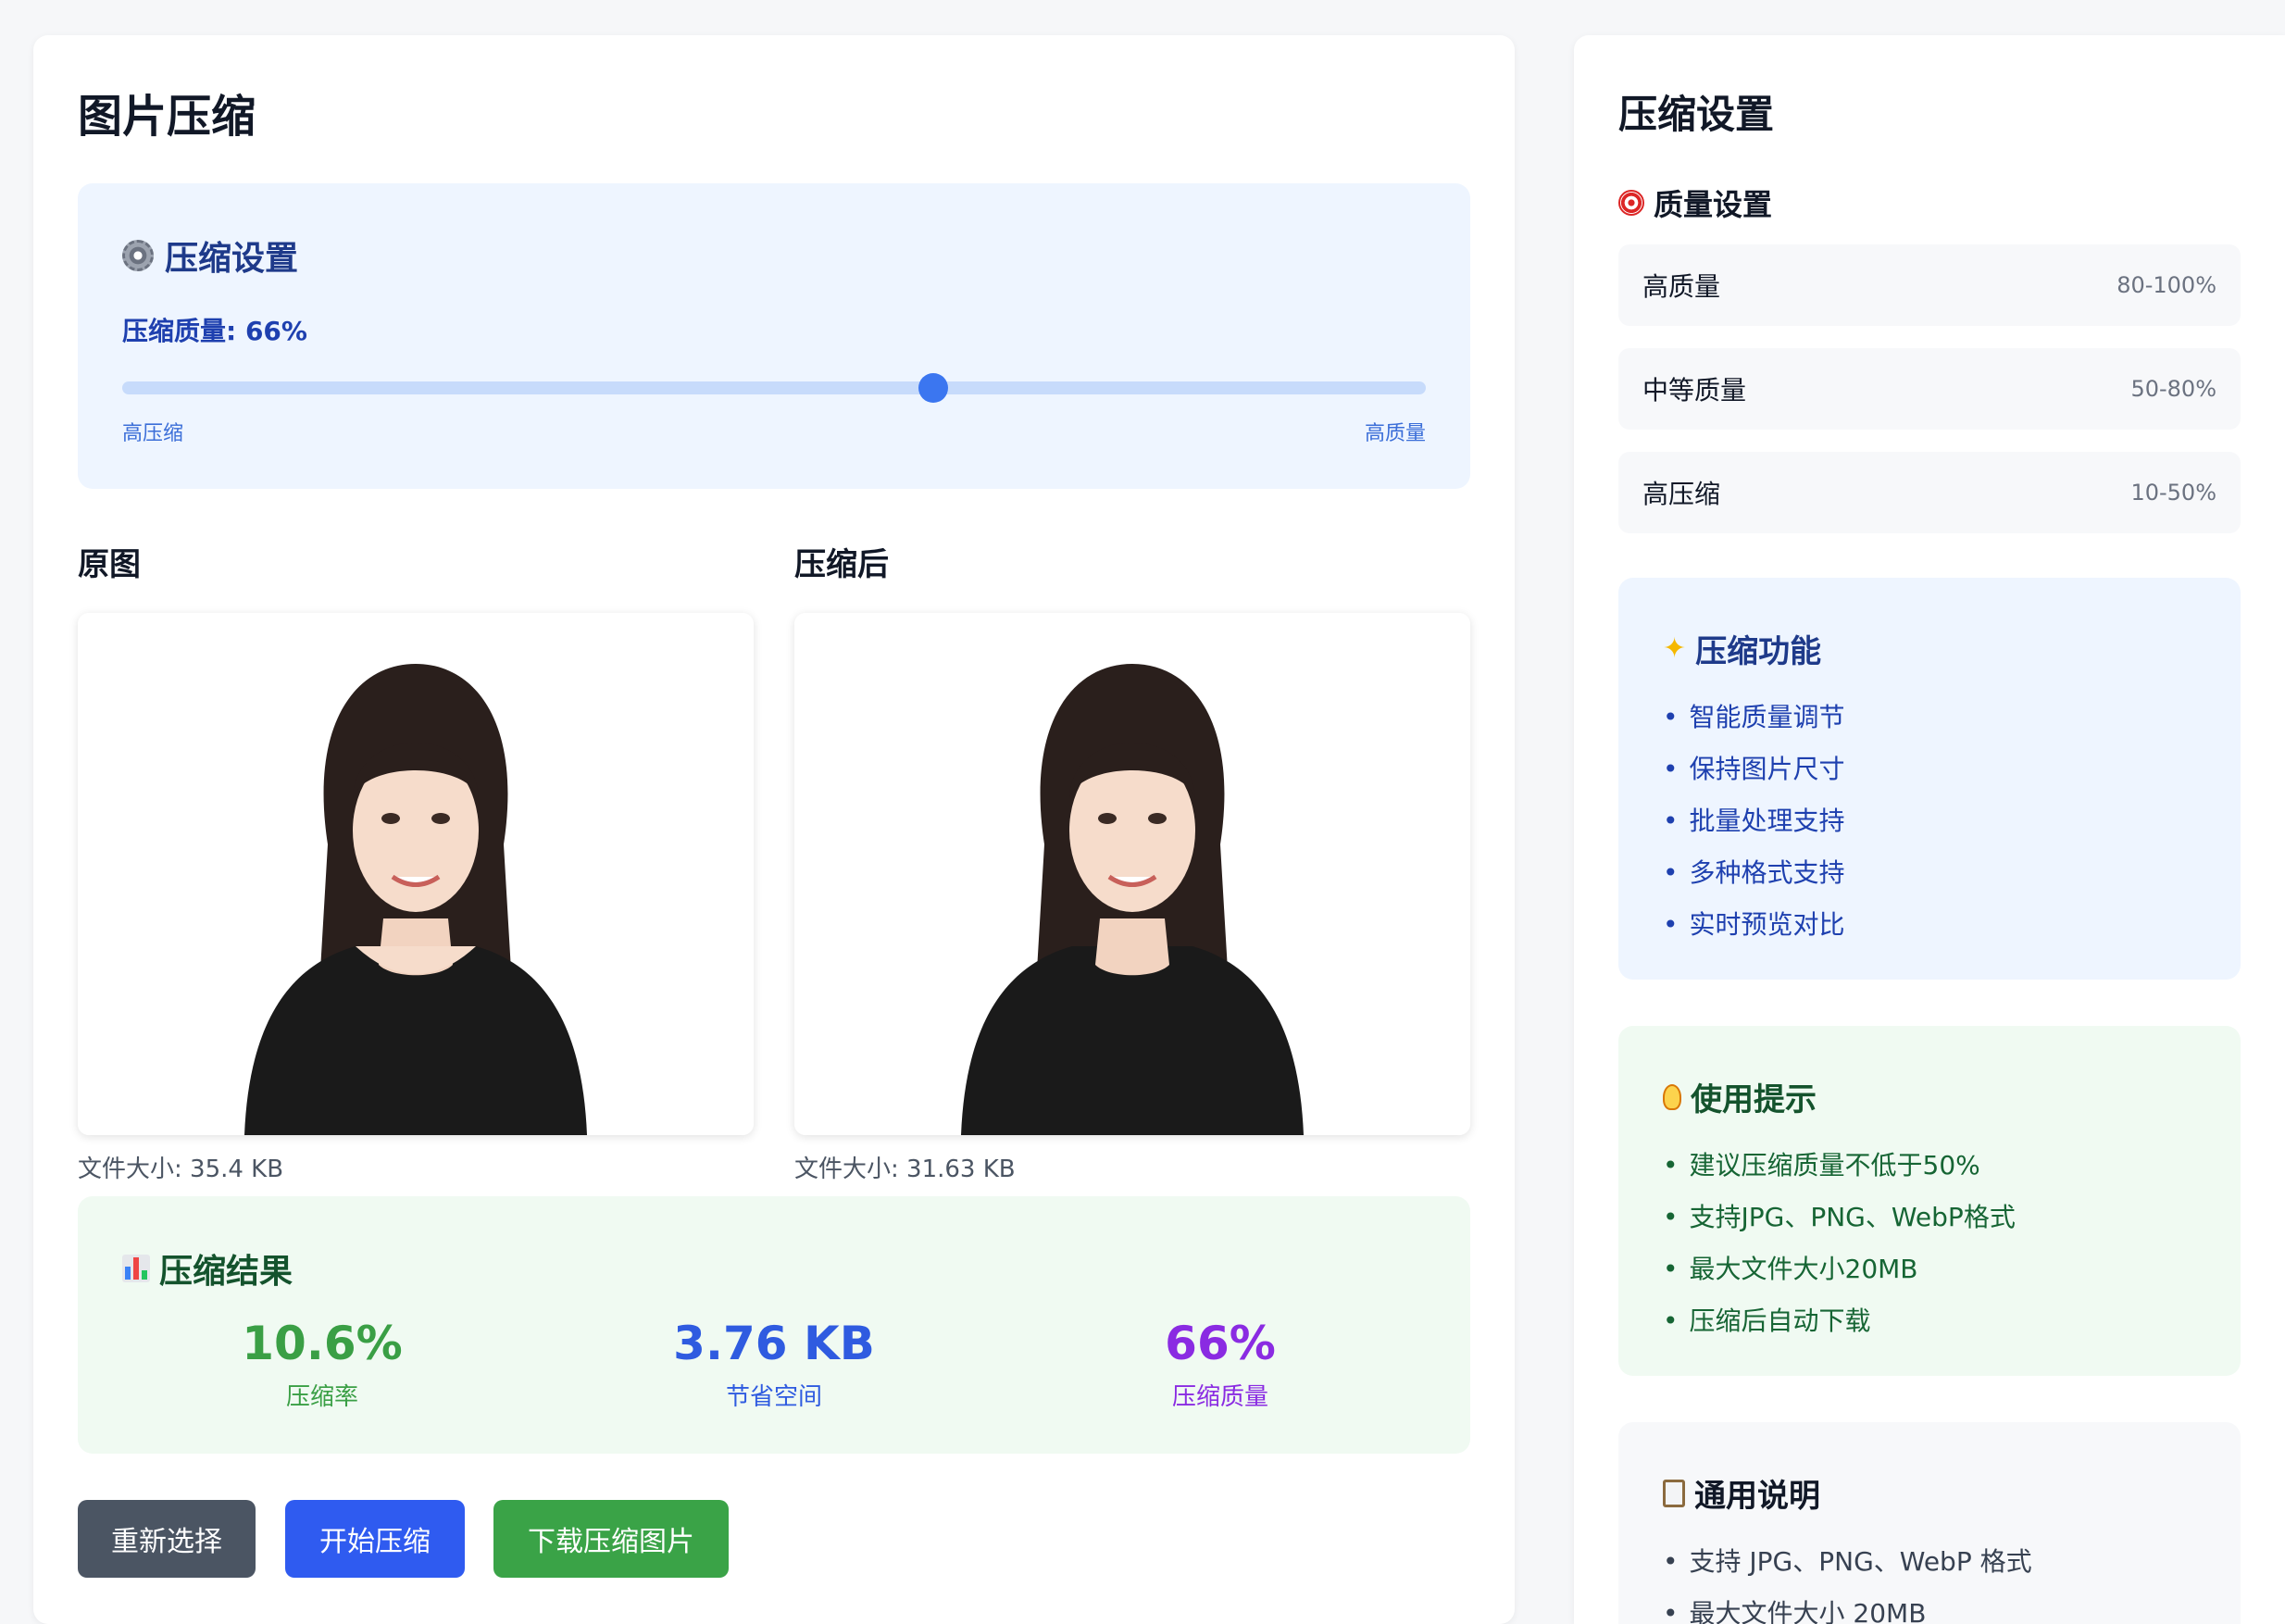 The width and height of the screenshot is (2285, 1624). What do you see at coordinates (322, 1343) in the screenshot?
I see `stat-value: 10.6%` at bounding box center [322, 1343].